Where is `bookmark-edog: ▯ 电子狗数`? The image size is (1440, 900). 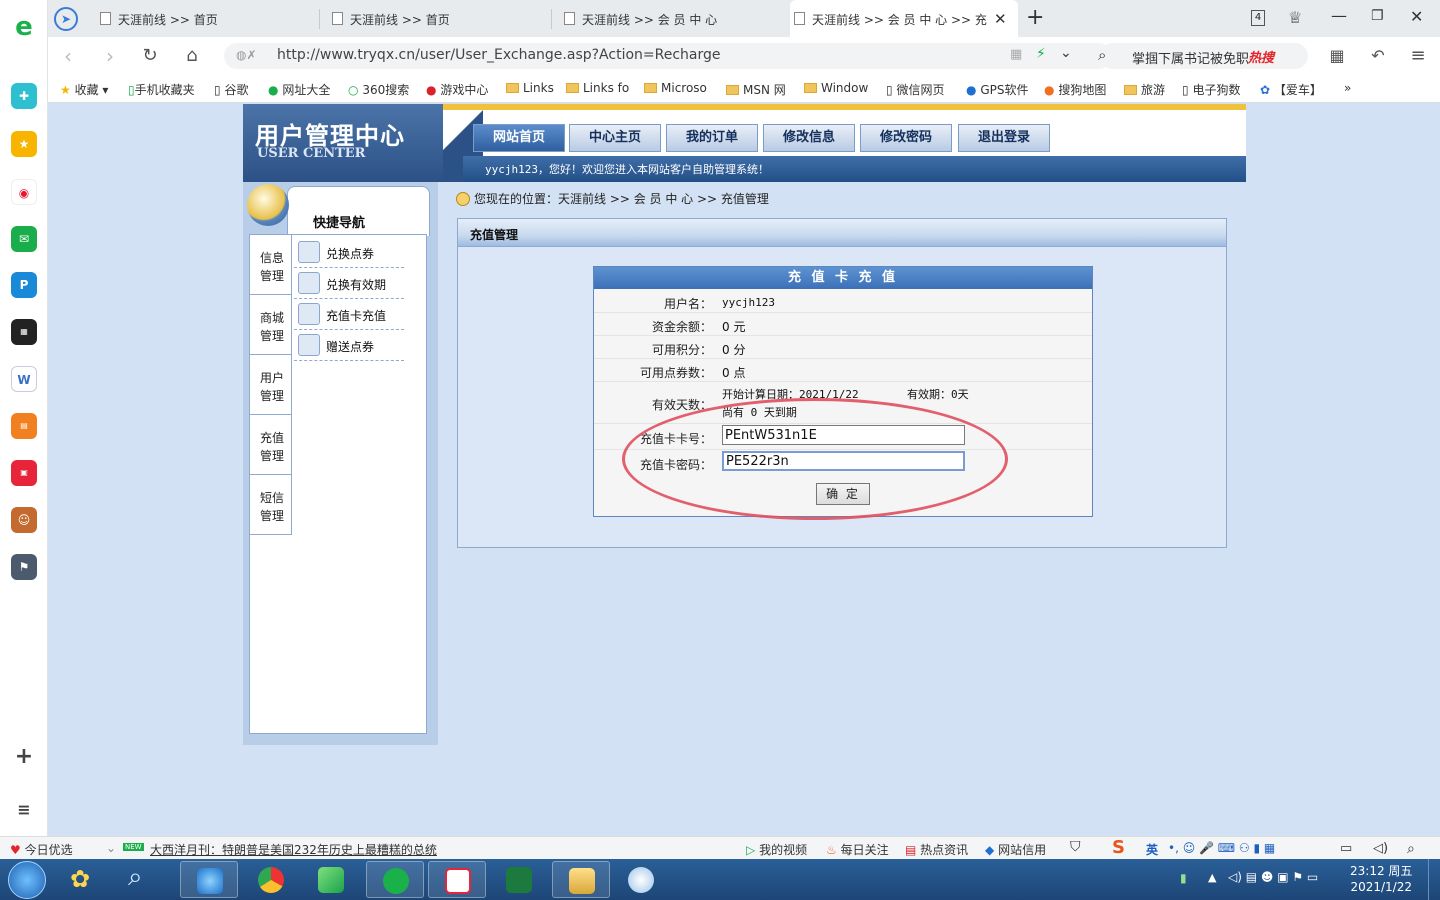
bookmark-edog: ▯ 电子狗数 is located at coordinates (1211, 89).